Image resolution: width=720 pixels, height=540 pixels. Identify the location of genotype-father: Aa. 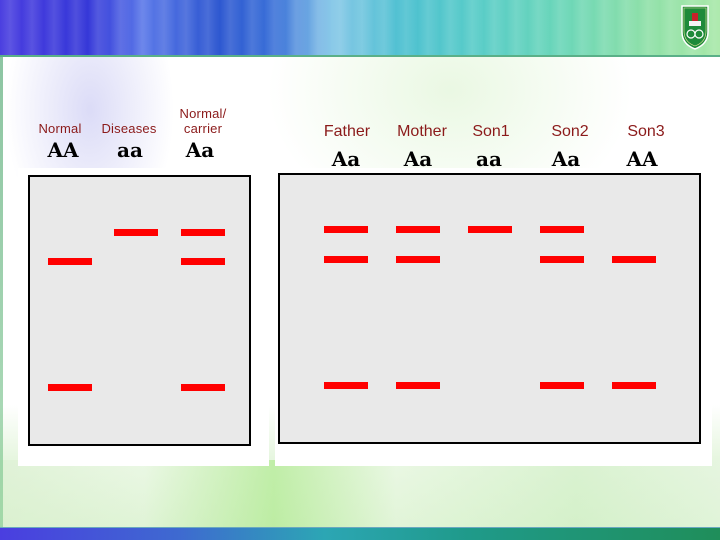
(346, 159).